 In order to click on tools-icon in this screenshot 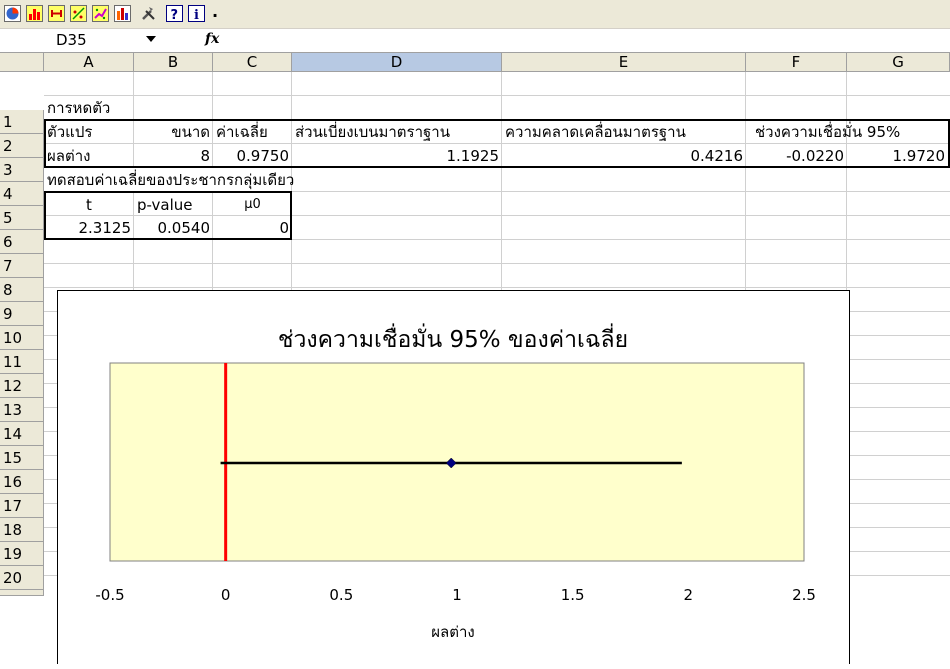, I will do `click(148, 13)`.